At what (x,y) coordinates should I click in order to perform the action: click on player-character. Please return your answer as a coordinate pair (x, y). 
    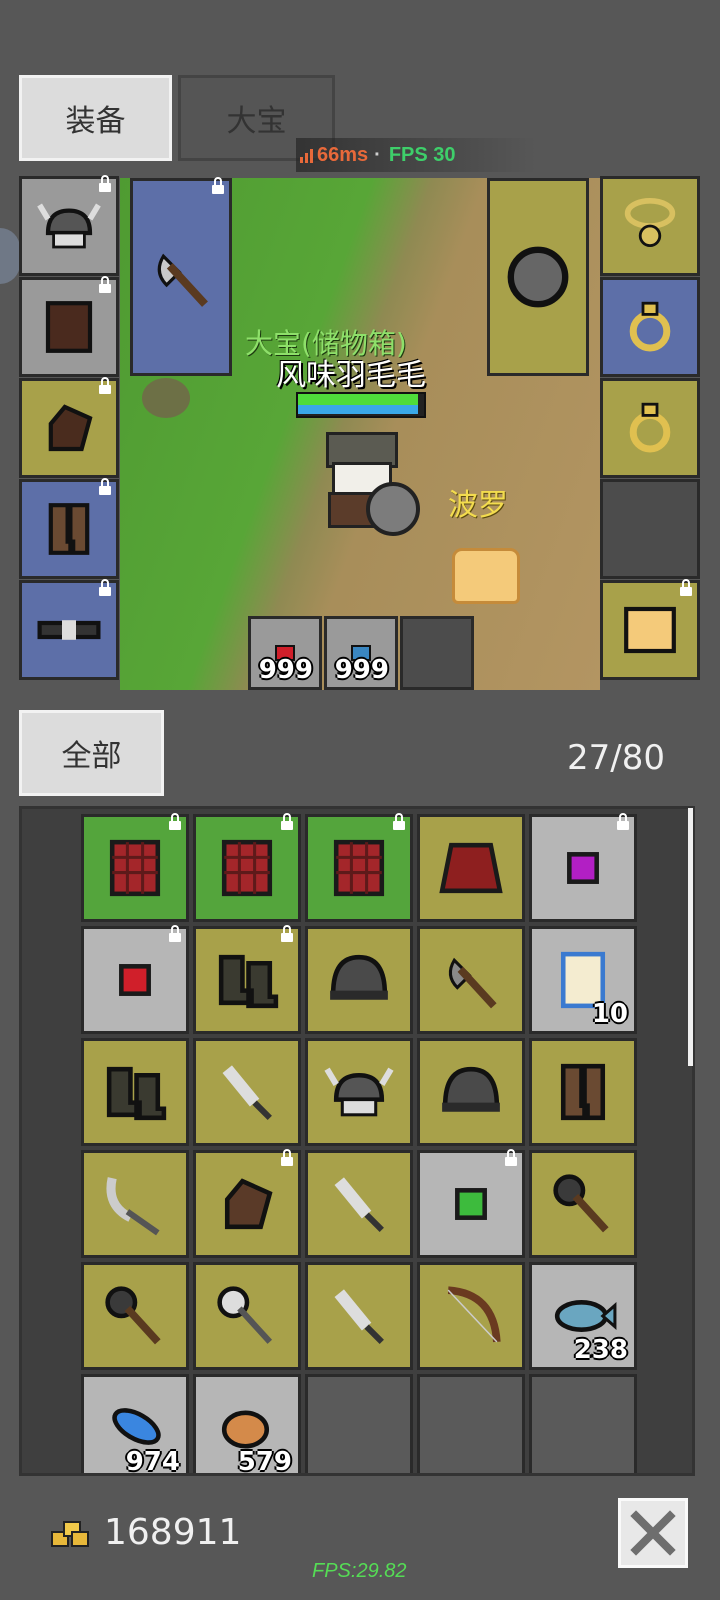
    Looking at the image, I should click on (369, 484).